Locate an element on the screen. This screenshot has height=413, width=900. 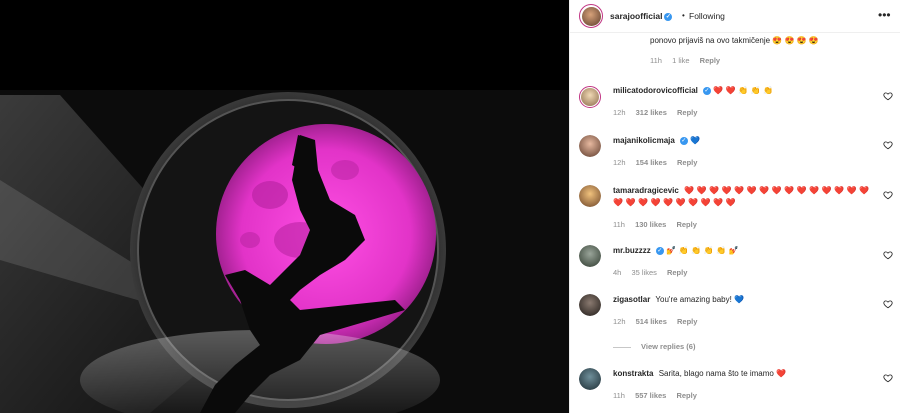
comment-body: Sarita, blago nama što te imamo ❤️ is located at coordinates (722, 373).